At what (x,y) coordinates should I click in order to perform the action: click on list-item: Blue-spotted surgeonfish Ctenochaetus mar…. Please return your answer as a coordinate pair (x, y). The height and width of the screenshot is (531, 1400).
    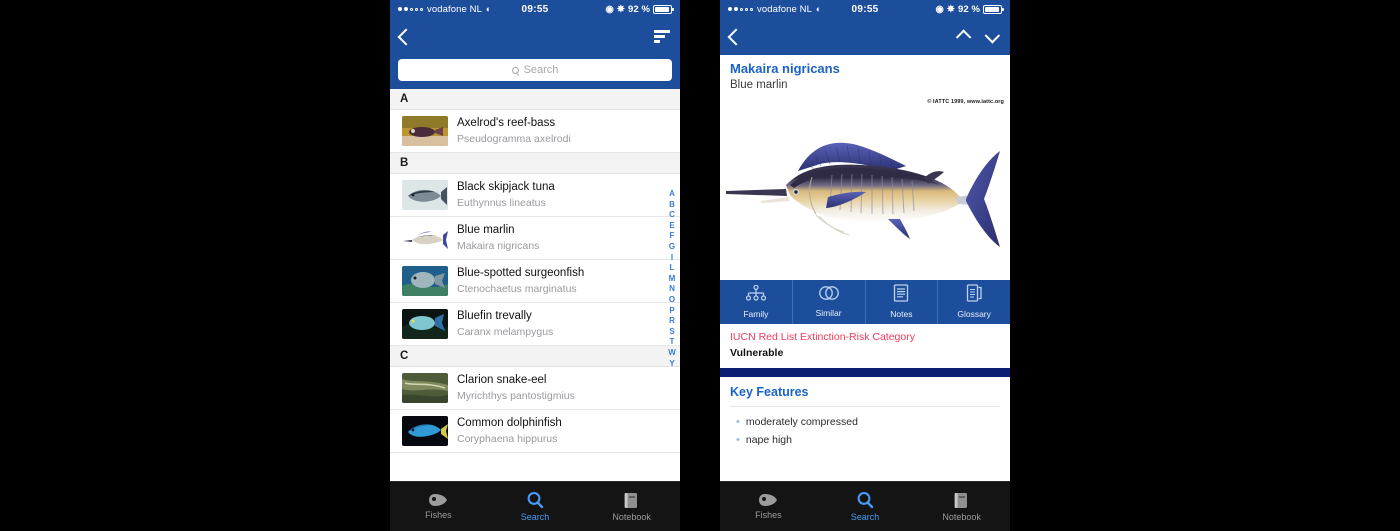
    Looking at the image, I should click on (535, 281).